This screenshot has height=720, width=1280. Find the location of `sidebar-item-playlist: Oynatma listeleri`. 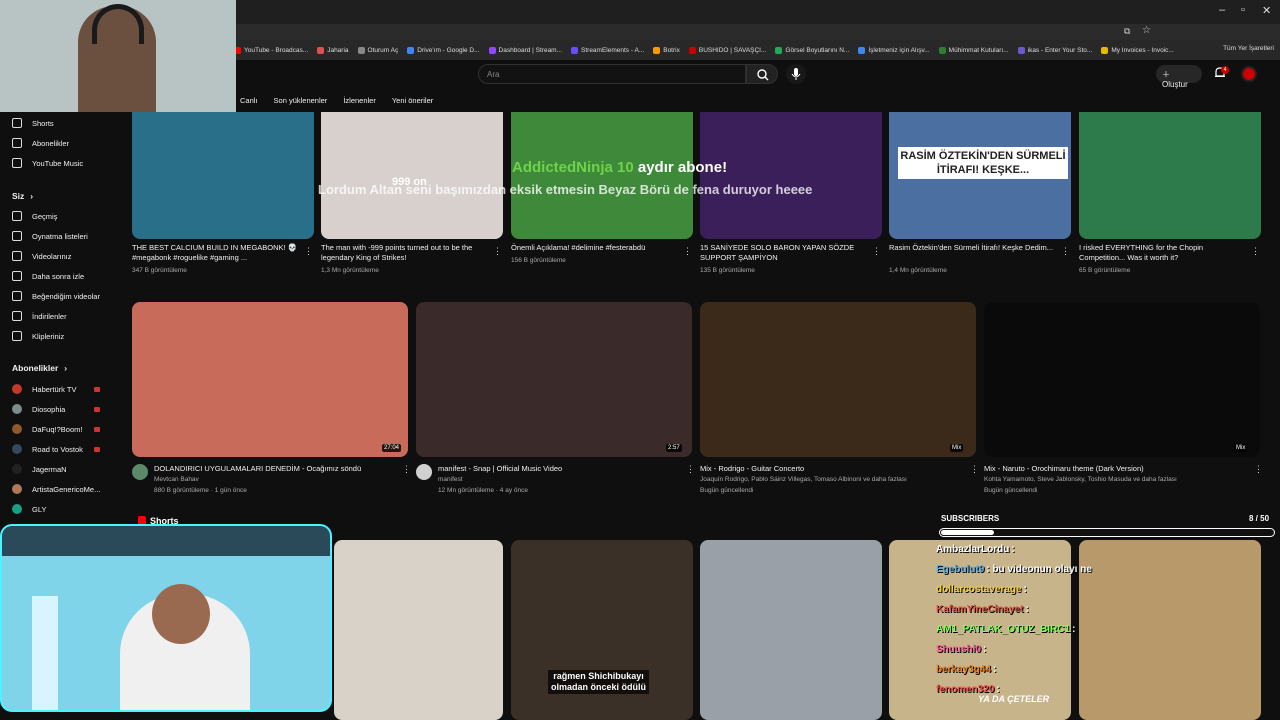

sidebar-item-playlist: Oynatma listeleri is located at coordinates (50, 236).